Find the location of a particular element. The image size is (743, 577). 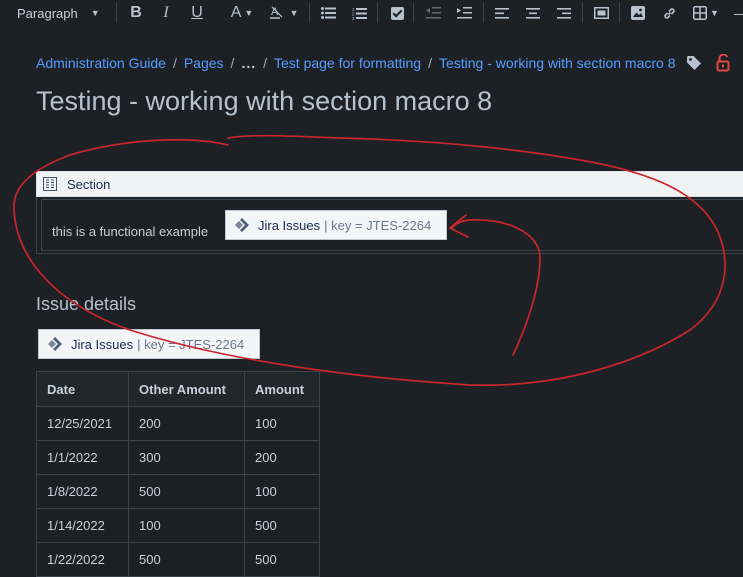

align-left-icon is located at coordinates (502, 13).